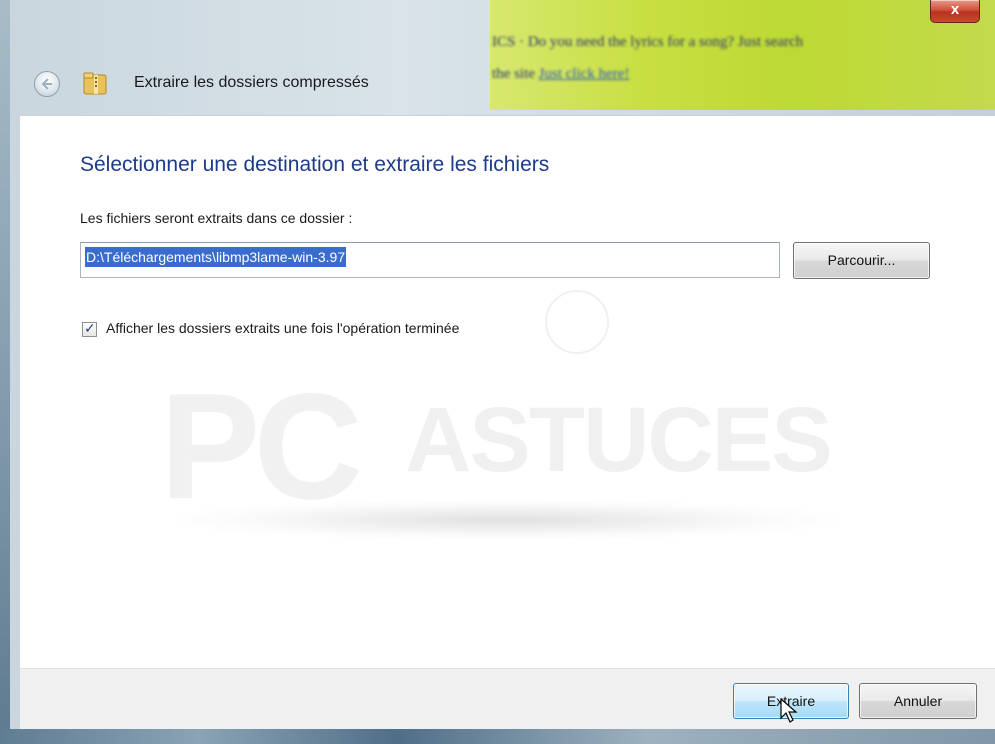 The image size is (995, 744). I want to click on close-icon: x, so click(955, 9).